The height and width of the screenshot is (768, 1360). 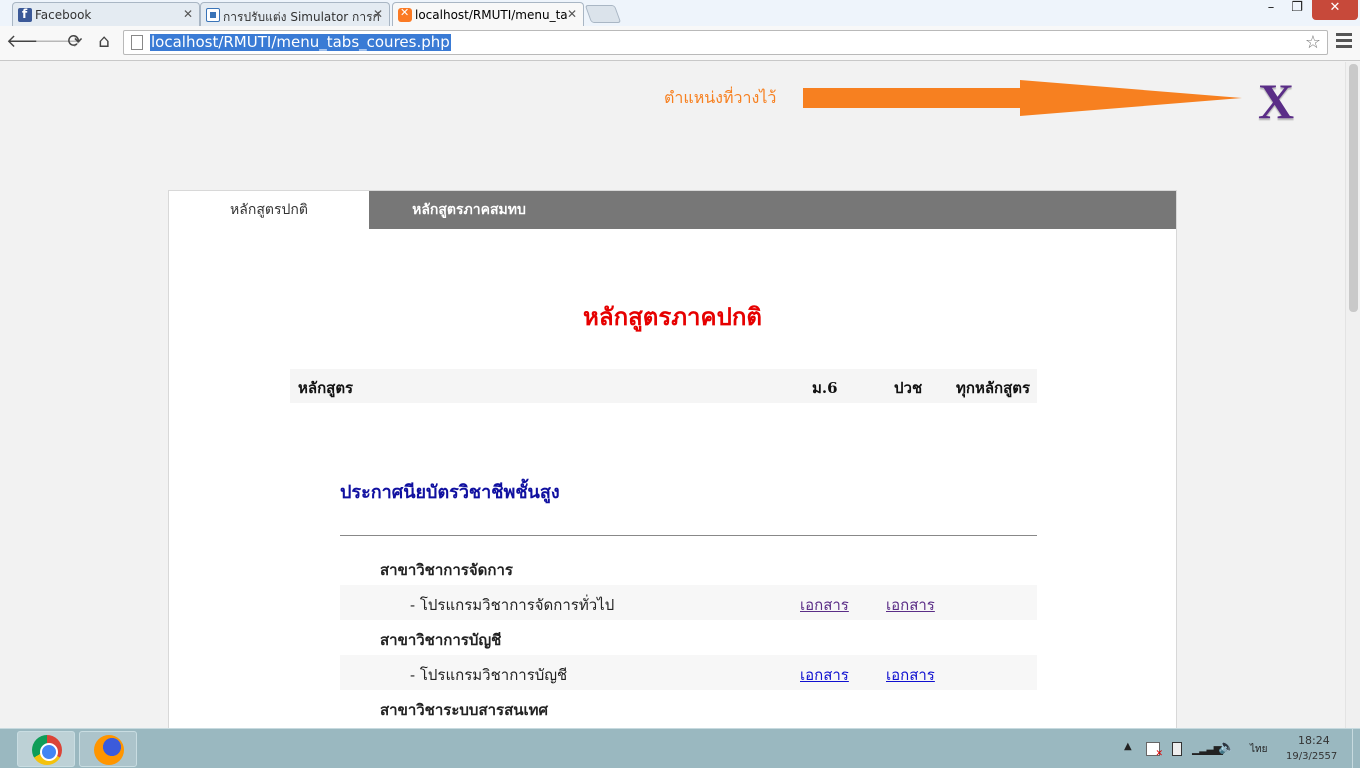 I want to click on address-bar: localhost/RMUTI/menu_tabs_coures.php ☆, so click(x=725, y=42).